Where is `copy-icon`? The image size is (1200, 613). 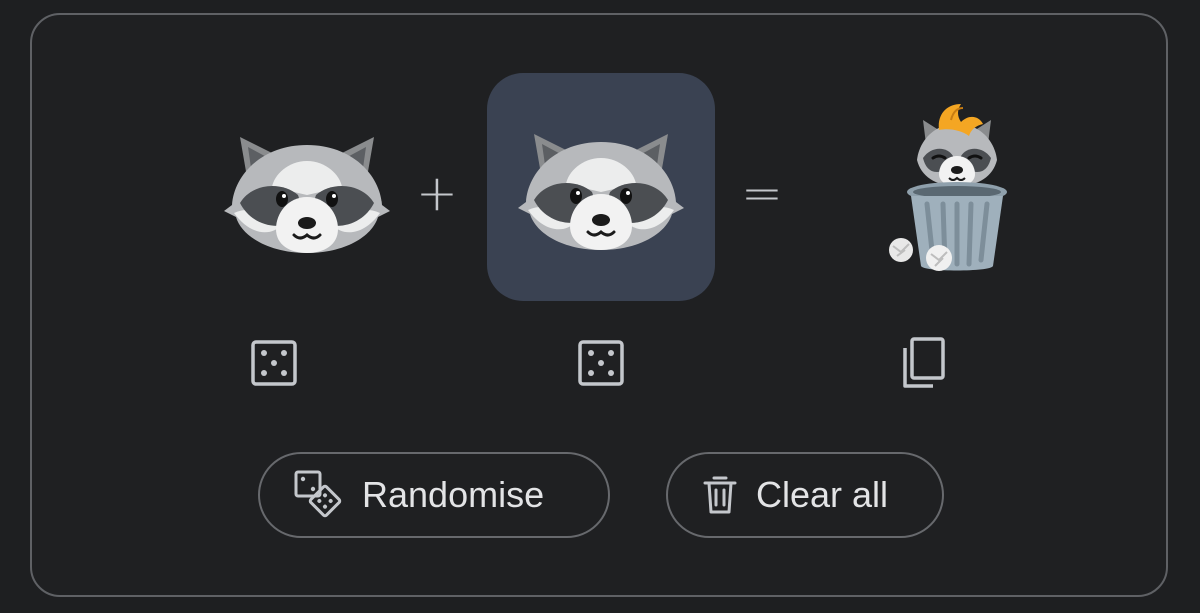 copy-icon is located at coordinates (924, 362).